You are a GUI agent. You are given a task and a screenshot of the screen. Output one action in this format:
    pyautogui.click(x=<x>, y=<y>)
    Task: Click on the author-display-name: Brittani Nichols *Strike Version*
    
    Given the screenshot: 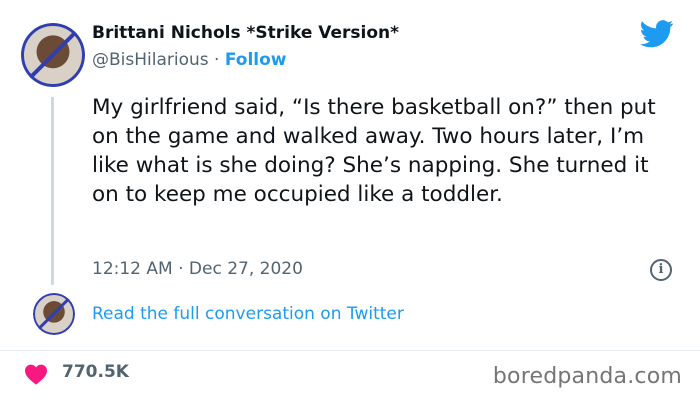 What is the action you would take?
    pyautogui.click(x=245, y=33)
    